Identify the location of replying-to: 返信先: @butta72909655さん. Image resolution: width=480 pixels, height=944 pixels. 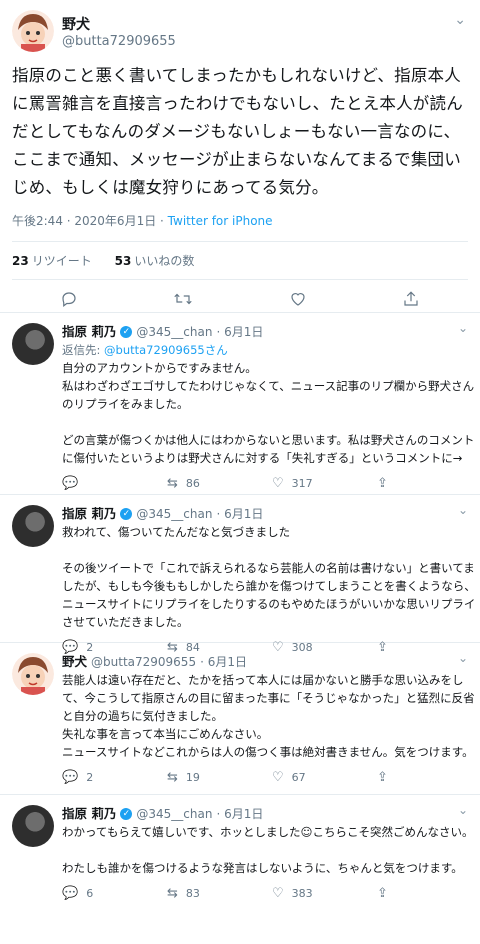
(145, 350).